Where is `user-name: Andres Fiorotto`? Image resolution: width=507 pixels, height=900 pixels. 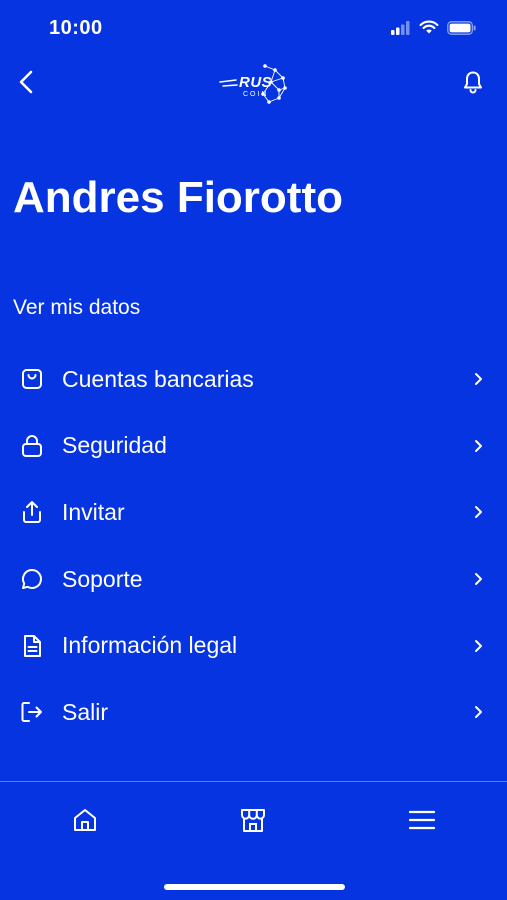
user-name: Andres Fiorotto is located at coordinates (178, 197).